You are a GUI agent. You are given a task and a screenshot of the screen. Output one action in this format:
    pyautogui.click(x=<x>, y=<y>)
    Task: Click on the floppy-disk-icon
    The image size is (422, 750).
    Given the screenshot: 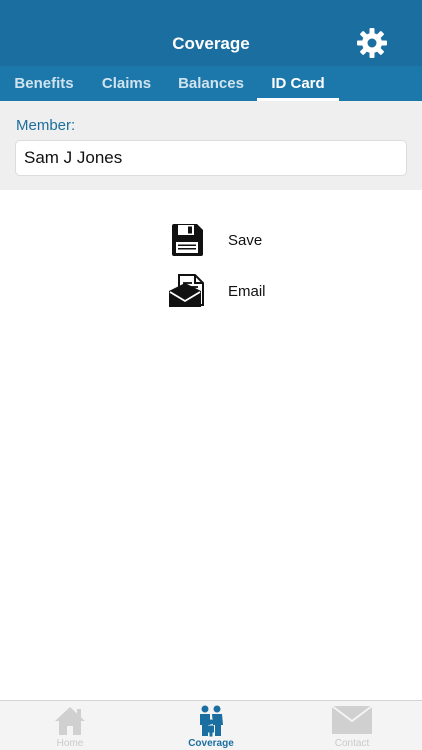 What is the action you would take?
    pyautogui.click(x=187, y=240)
    